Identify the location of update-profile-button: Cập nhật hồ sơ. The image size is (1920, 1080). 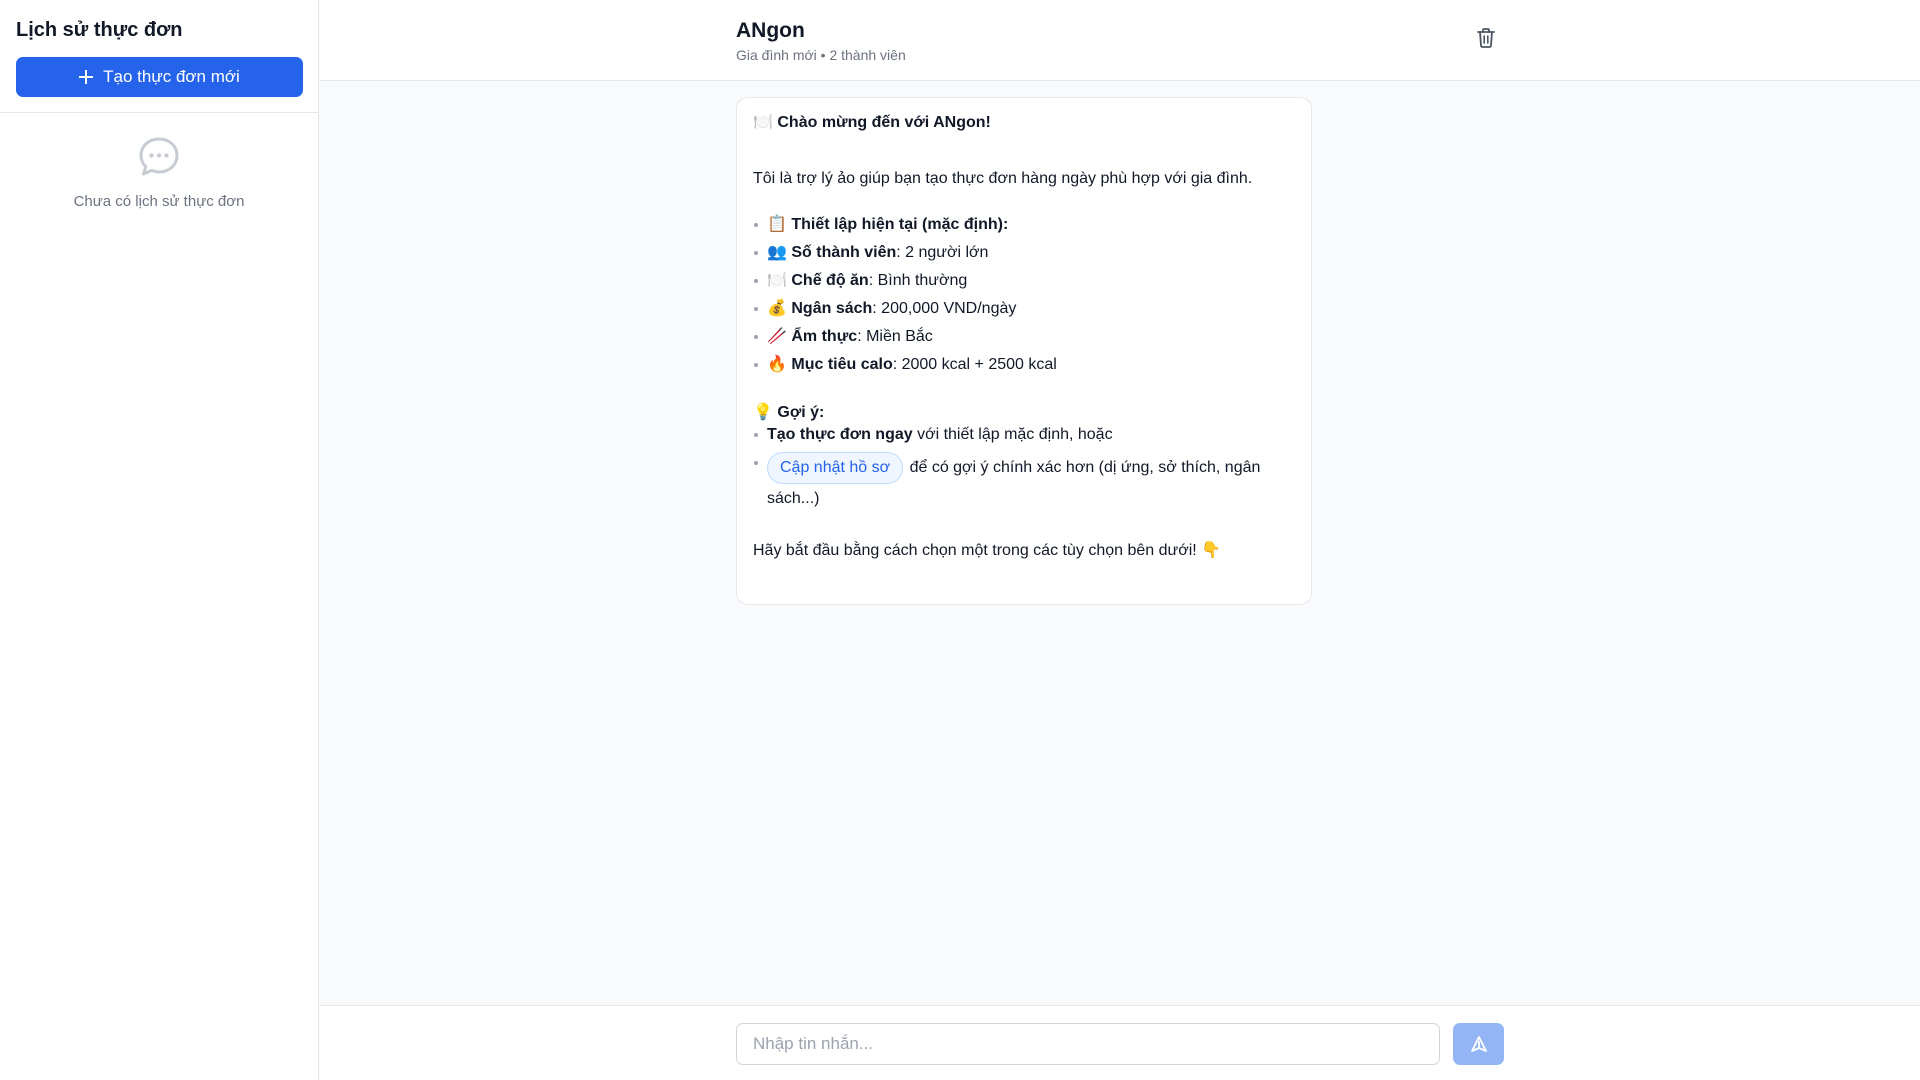
(835, 468).